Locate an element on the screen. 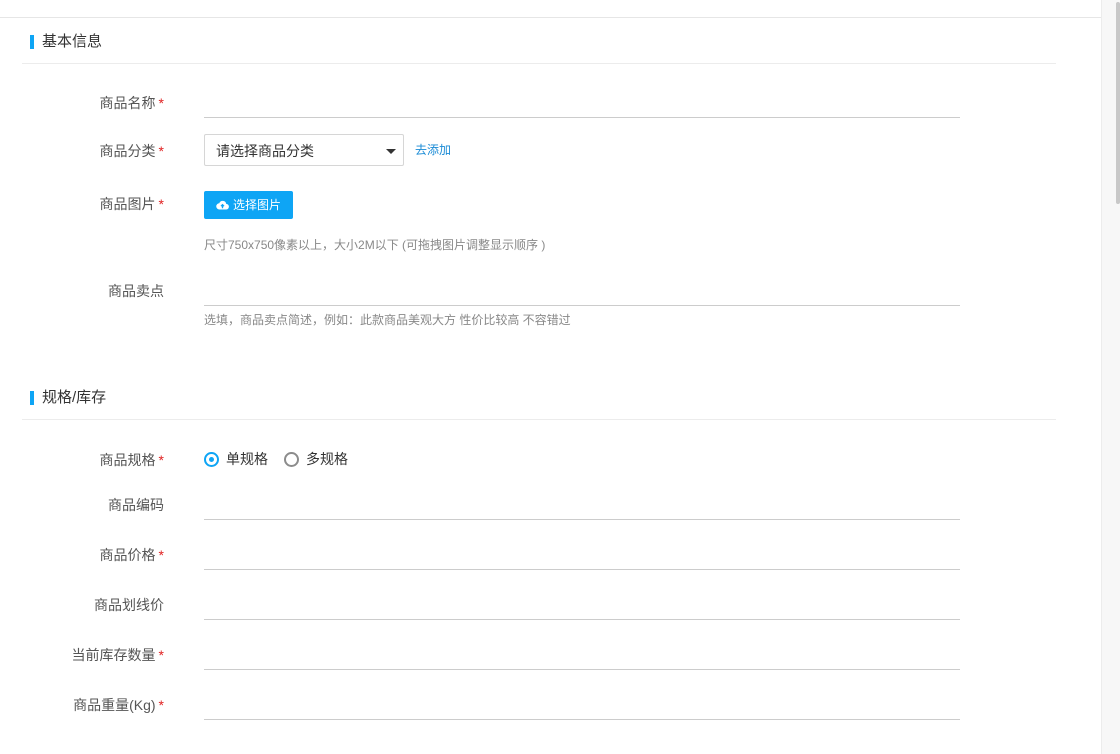  selling-point-input is located at coordinates (582, 290).